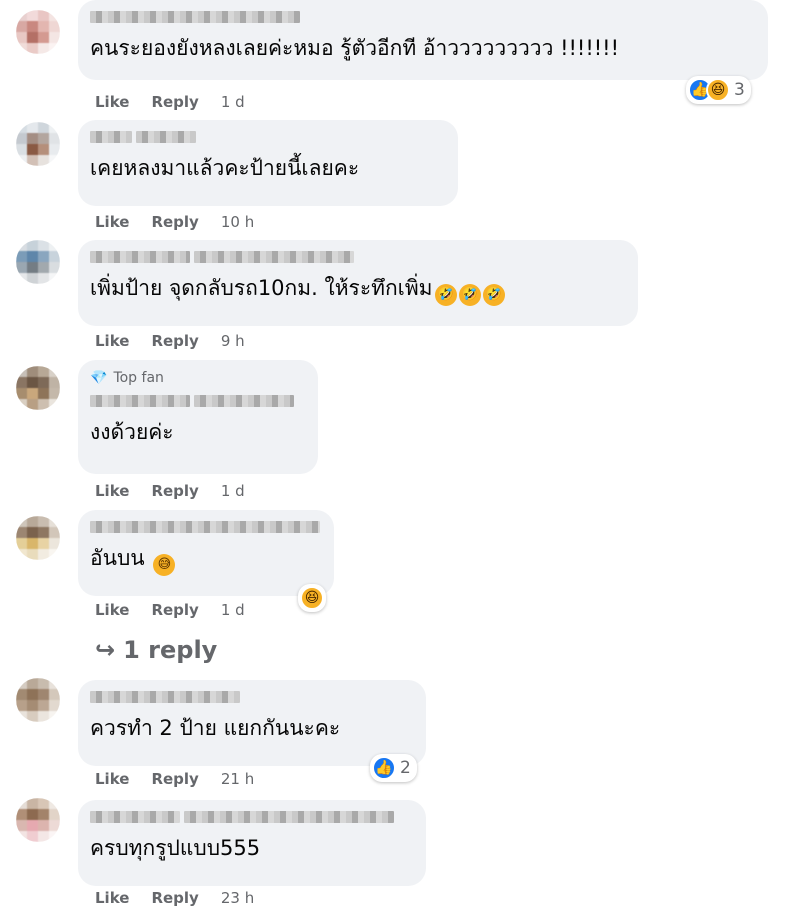  What do you see at coordinates (739, 90) in the screenshot?
I see `reaction-count: 3` at bounding box center [739, 90].